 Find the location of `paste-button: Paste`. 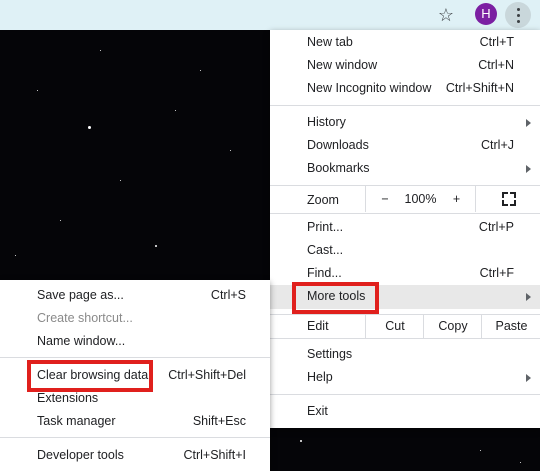

paste-button: Paste is located at coordinates (510, 326).